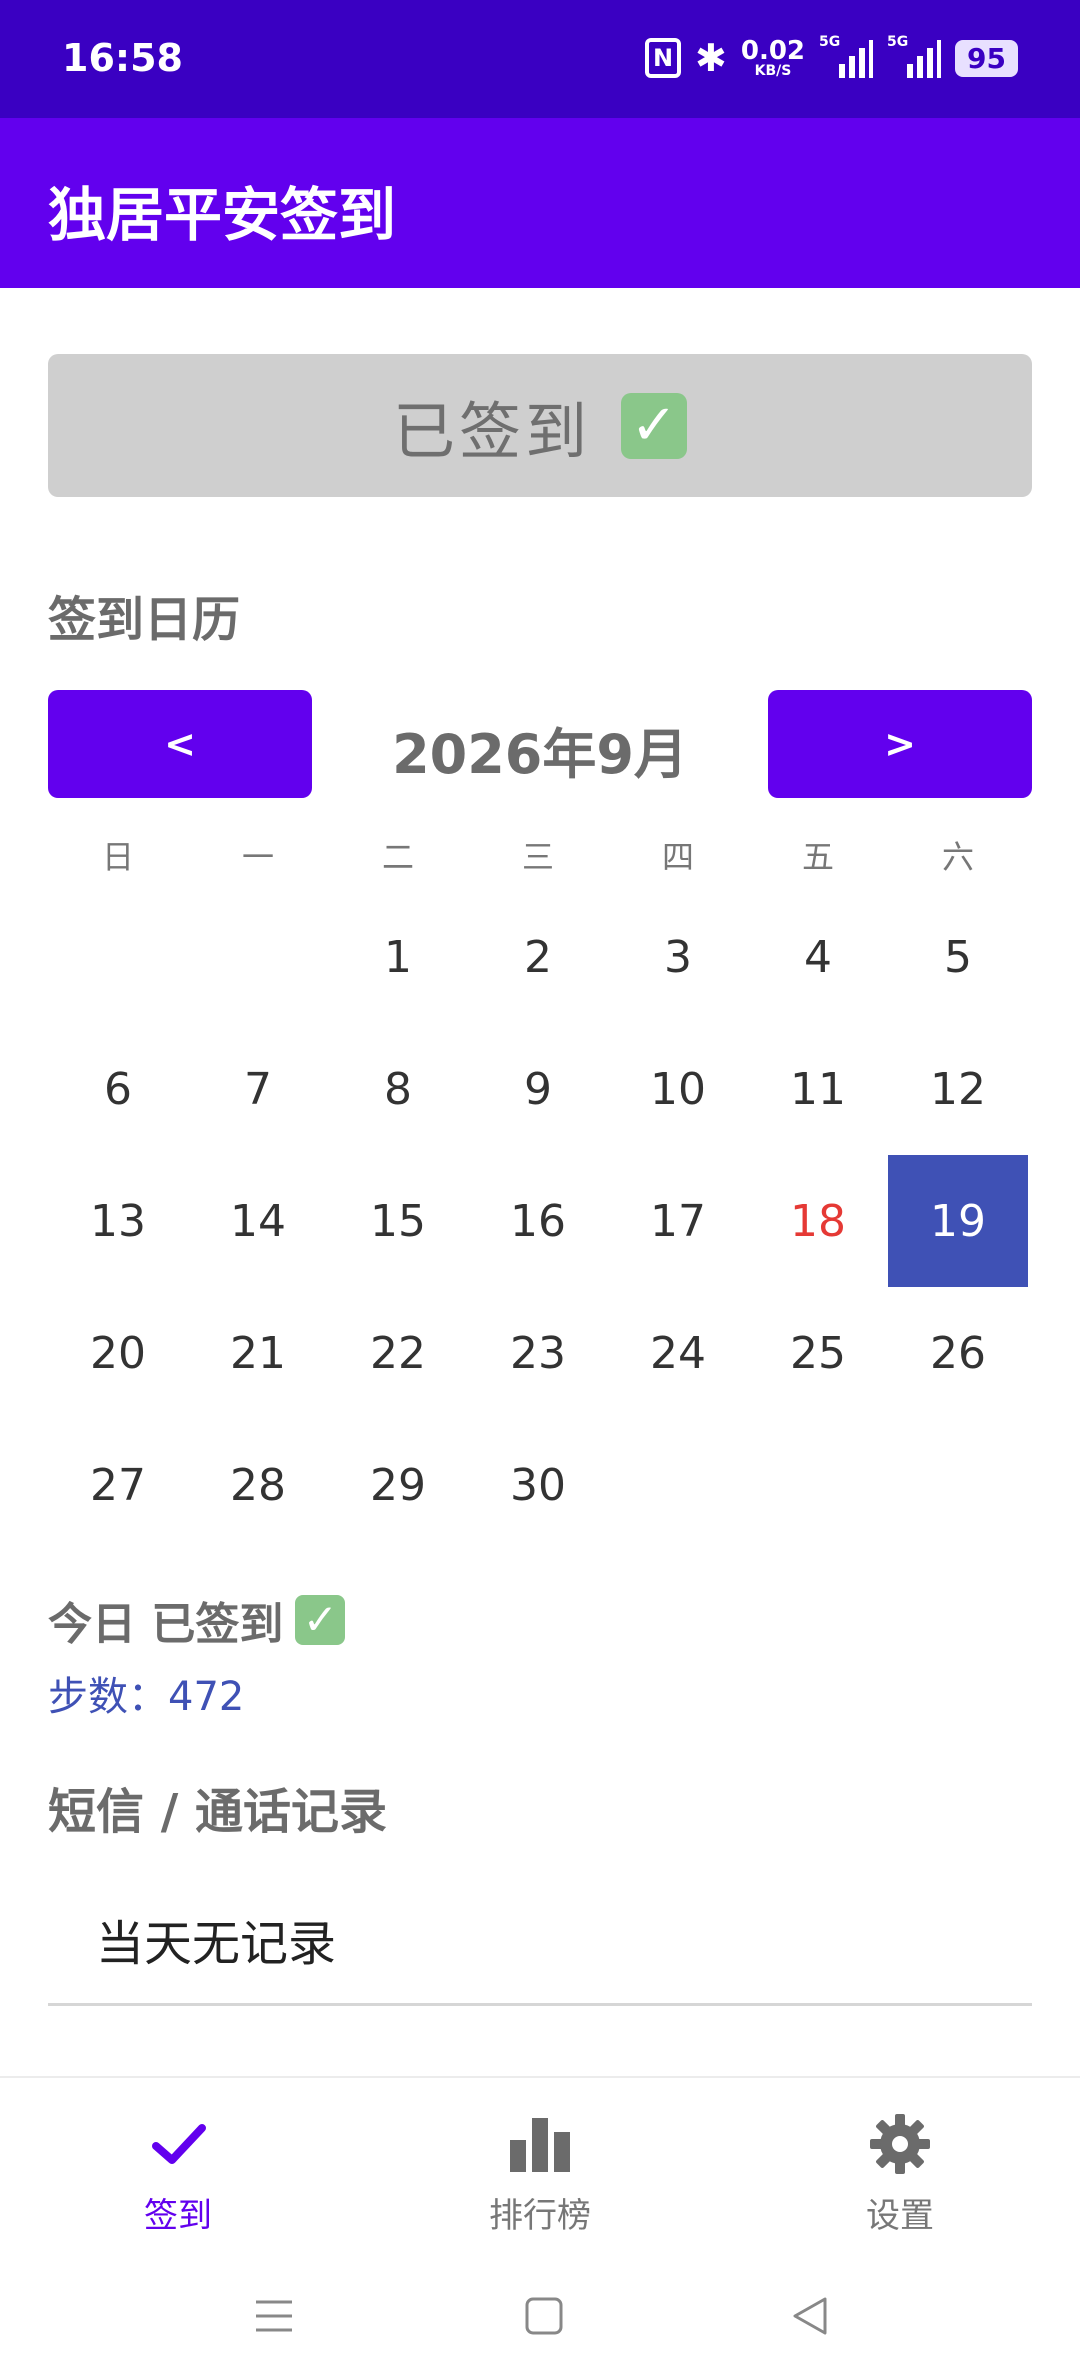 This screenshot has height=2376, width=1080. What do you see at coordinates (491, 431) in the screenshot?
I see `checkin-label: 已签到` at bounding box center [491, 431].